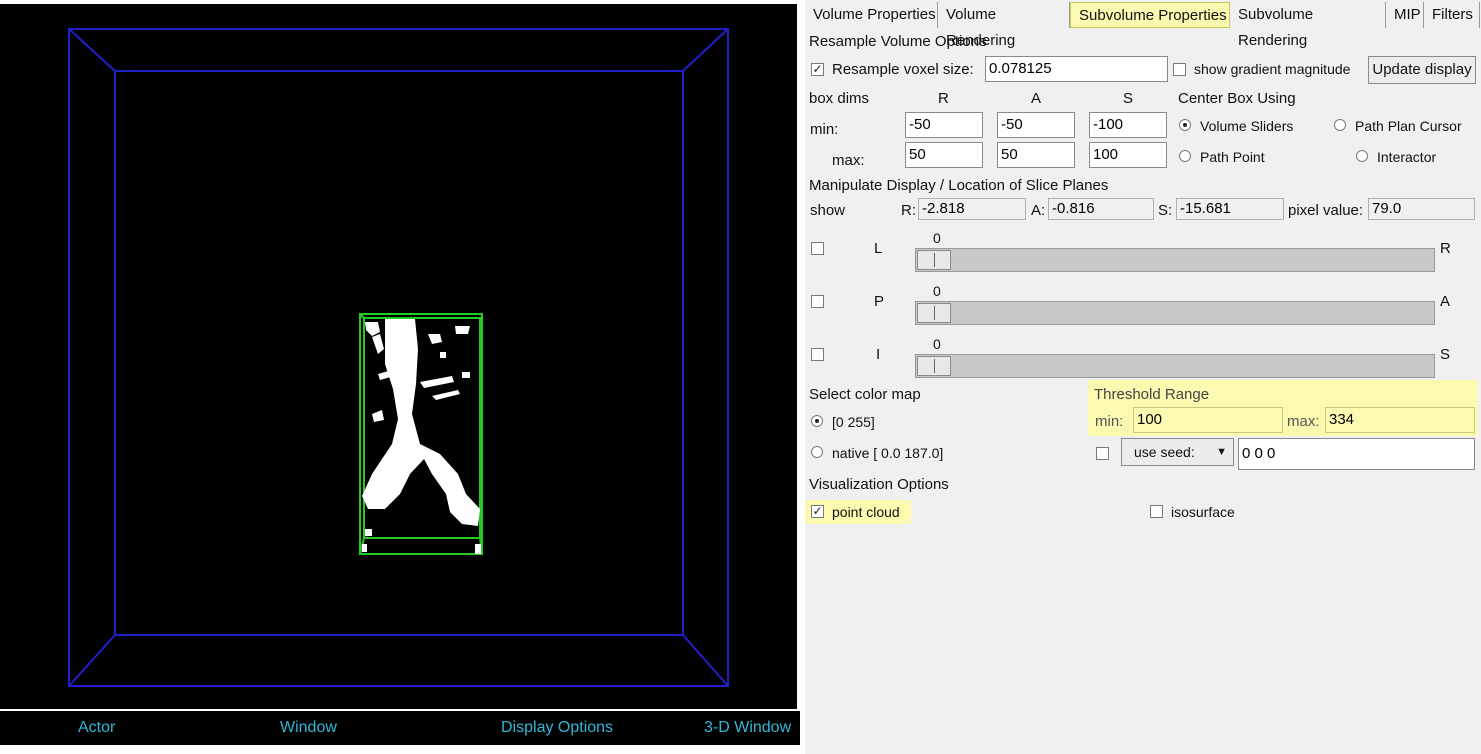 The height and width of the screenshot is (754, 1481). I want to click on show-gradient-label: show gradient magnitude, so click(1272, 69).